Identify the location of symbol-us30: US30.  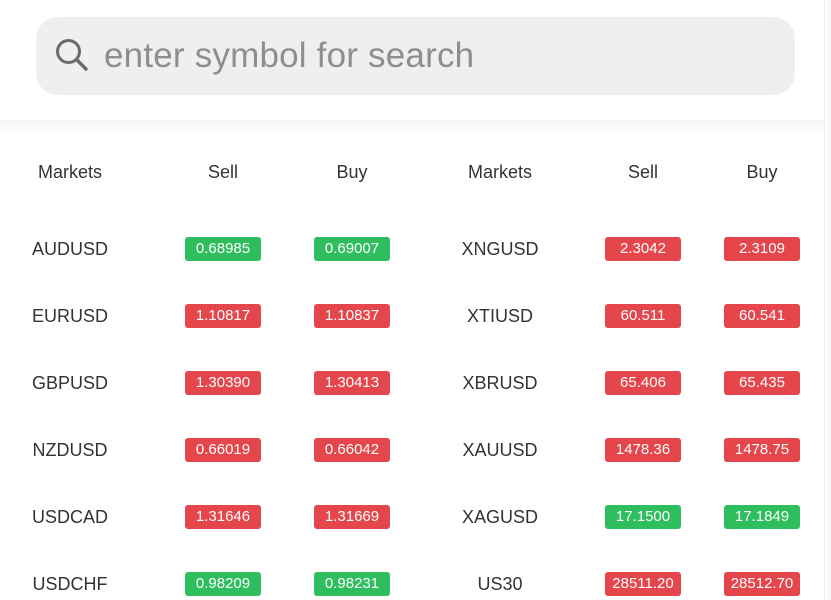
(500, 584).